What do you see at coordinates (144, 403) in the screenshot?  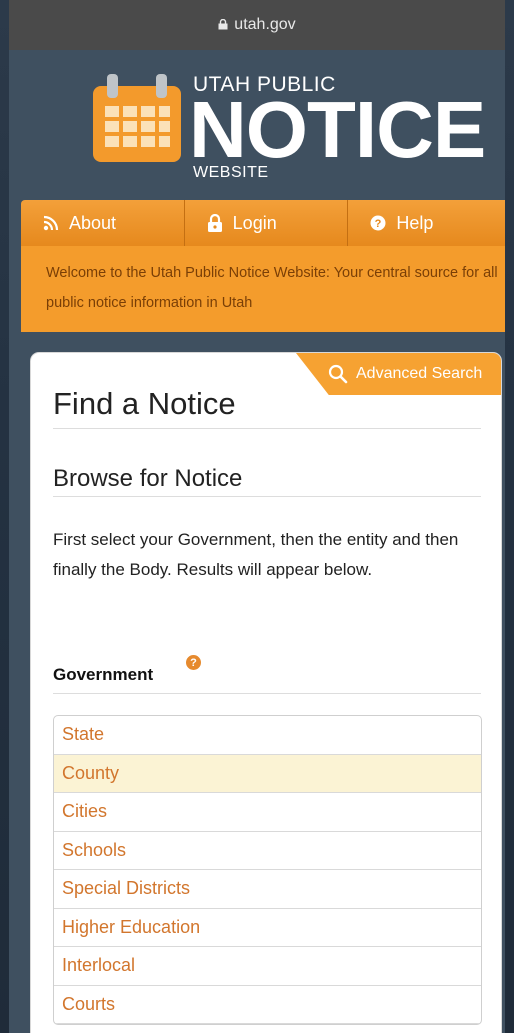 I see `page-title: Find a Notice` at bounding box center [144, 403].